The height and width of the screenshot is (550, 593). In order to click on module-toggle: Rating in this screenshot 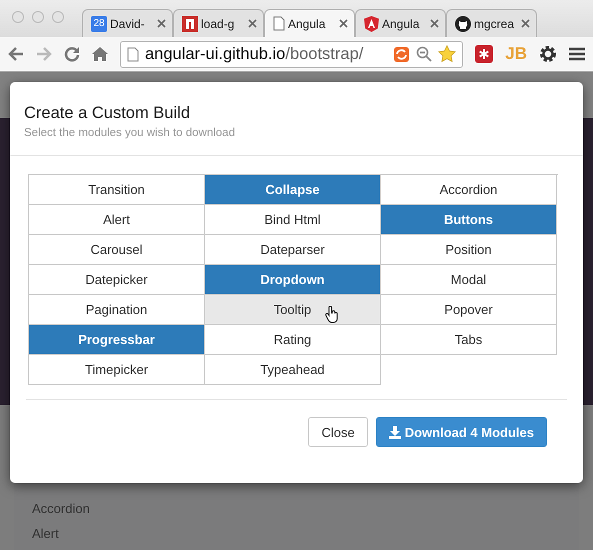, I will do `click(293, 340)`.